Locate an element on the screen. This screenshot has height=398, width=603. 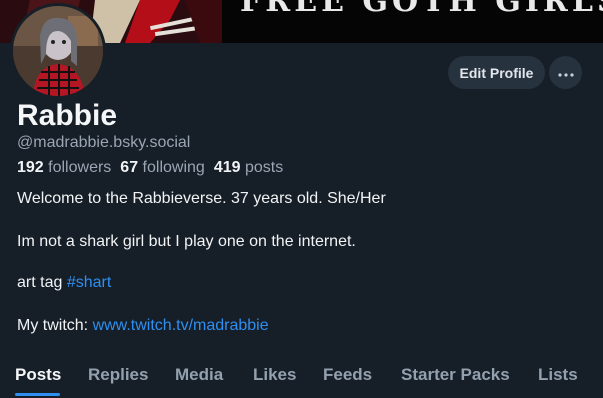
tab-media: Media is located at coordinates (199, 375).